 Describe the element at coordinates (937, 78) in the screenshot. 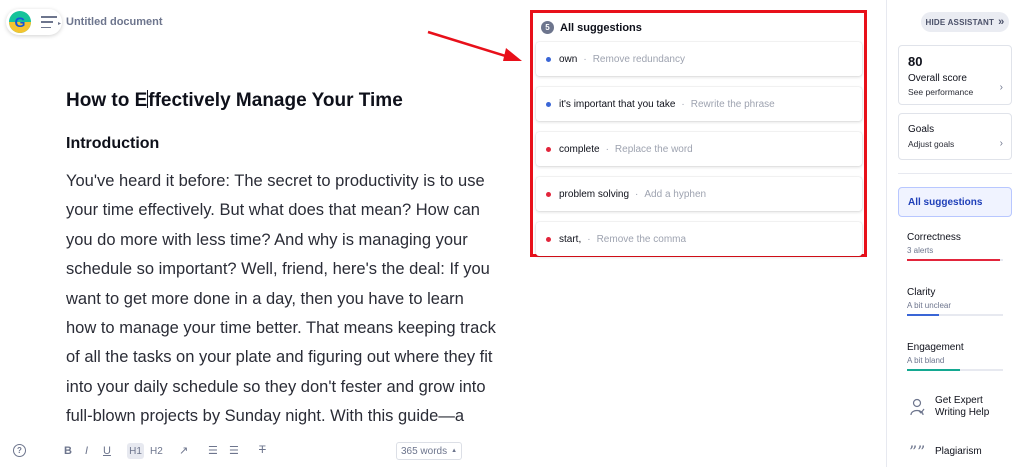

I see `overall-score-label: Overall score` at that location.